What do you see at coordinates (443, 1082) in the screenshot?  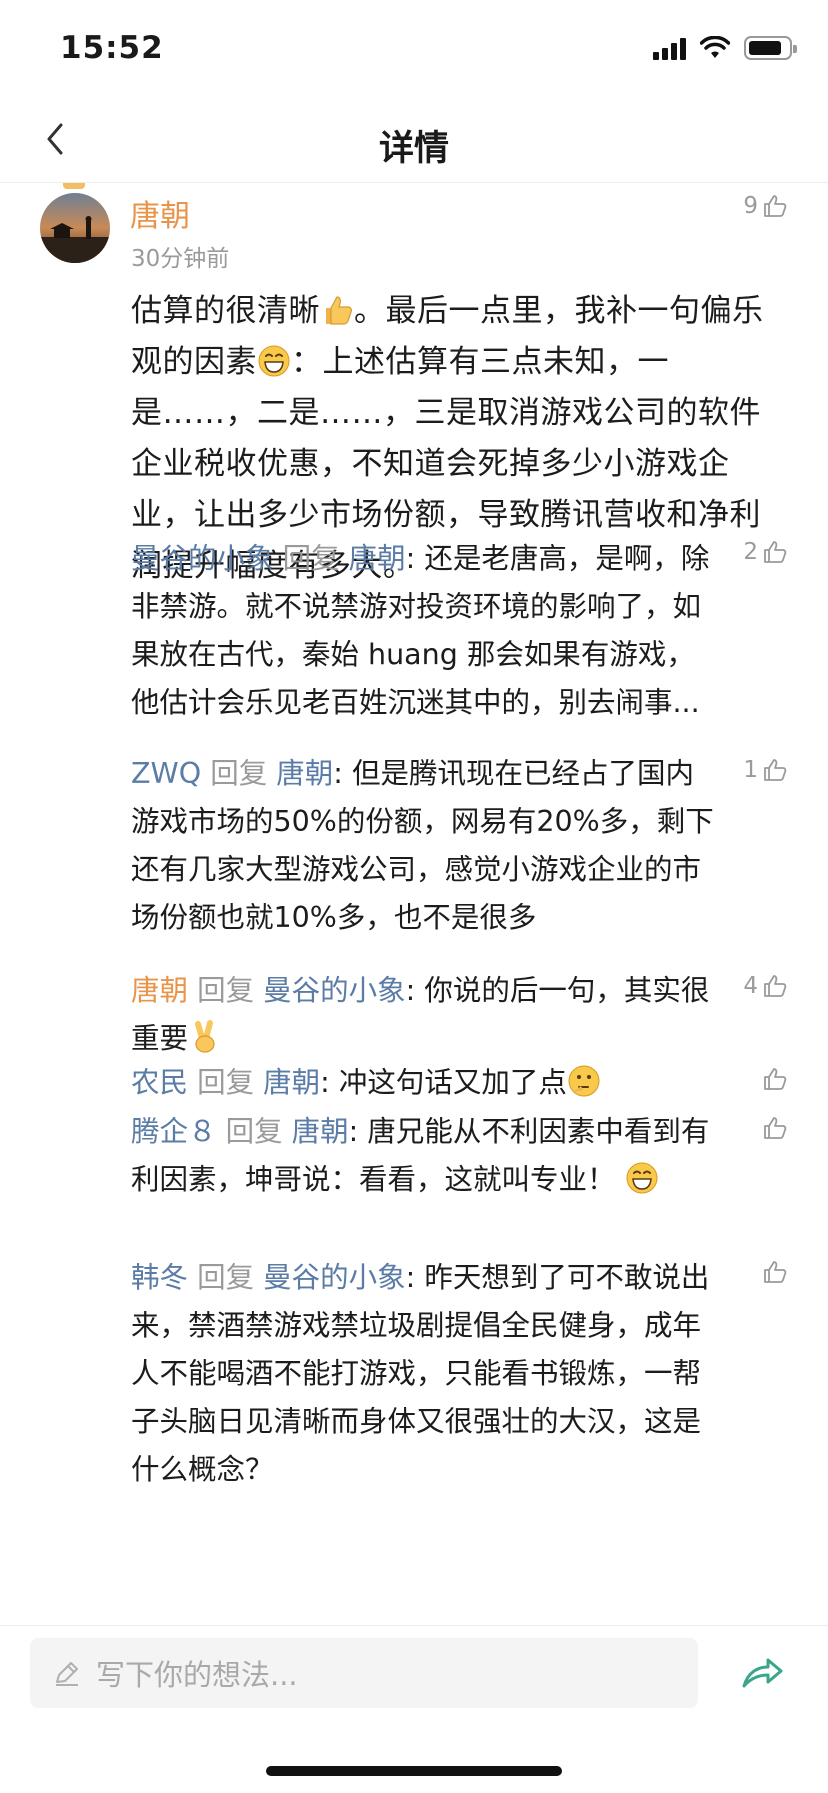 I see `reply-text: : 冲这句话又加了点` at bounding box center [443, 1082].